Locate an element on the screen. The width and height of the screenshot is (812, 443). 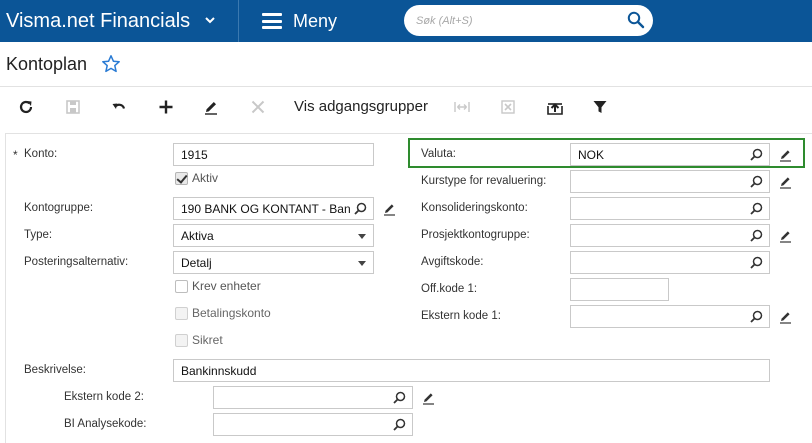
undo-button is located at coordinates (119, 107).